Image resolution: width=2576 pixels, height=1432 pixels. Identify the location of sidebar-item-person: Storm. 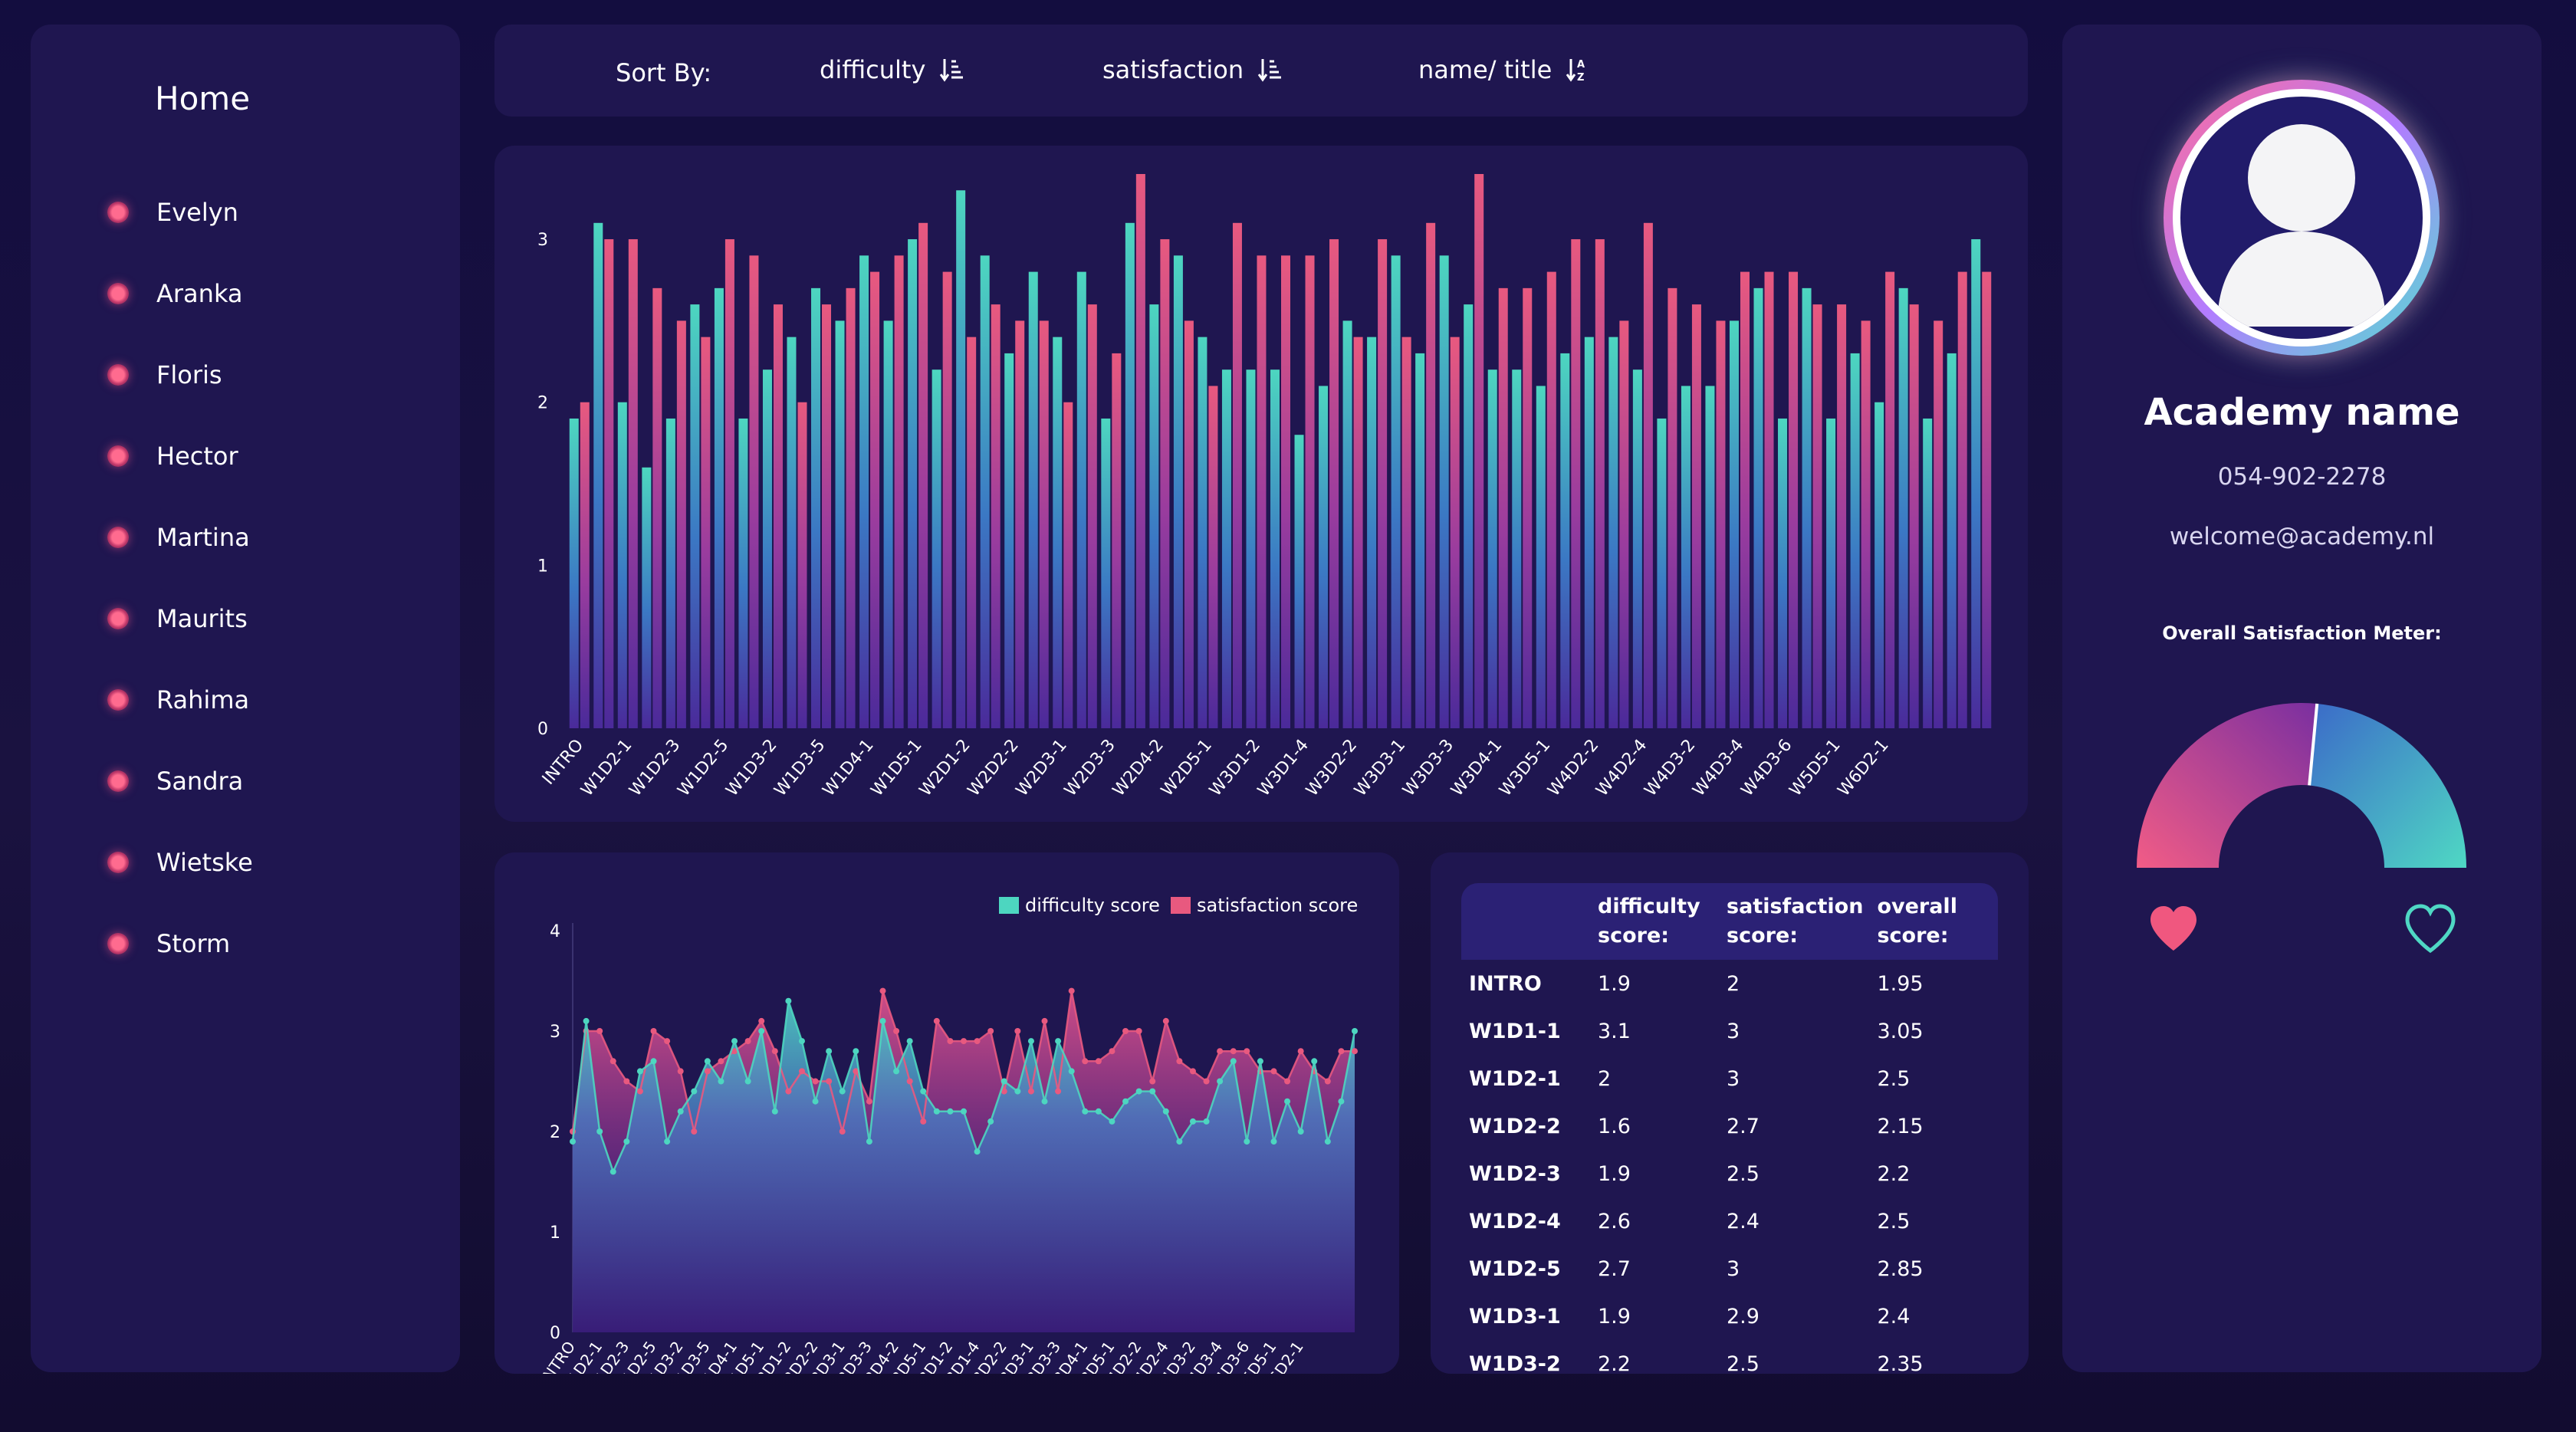
(169, 944).